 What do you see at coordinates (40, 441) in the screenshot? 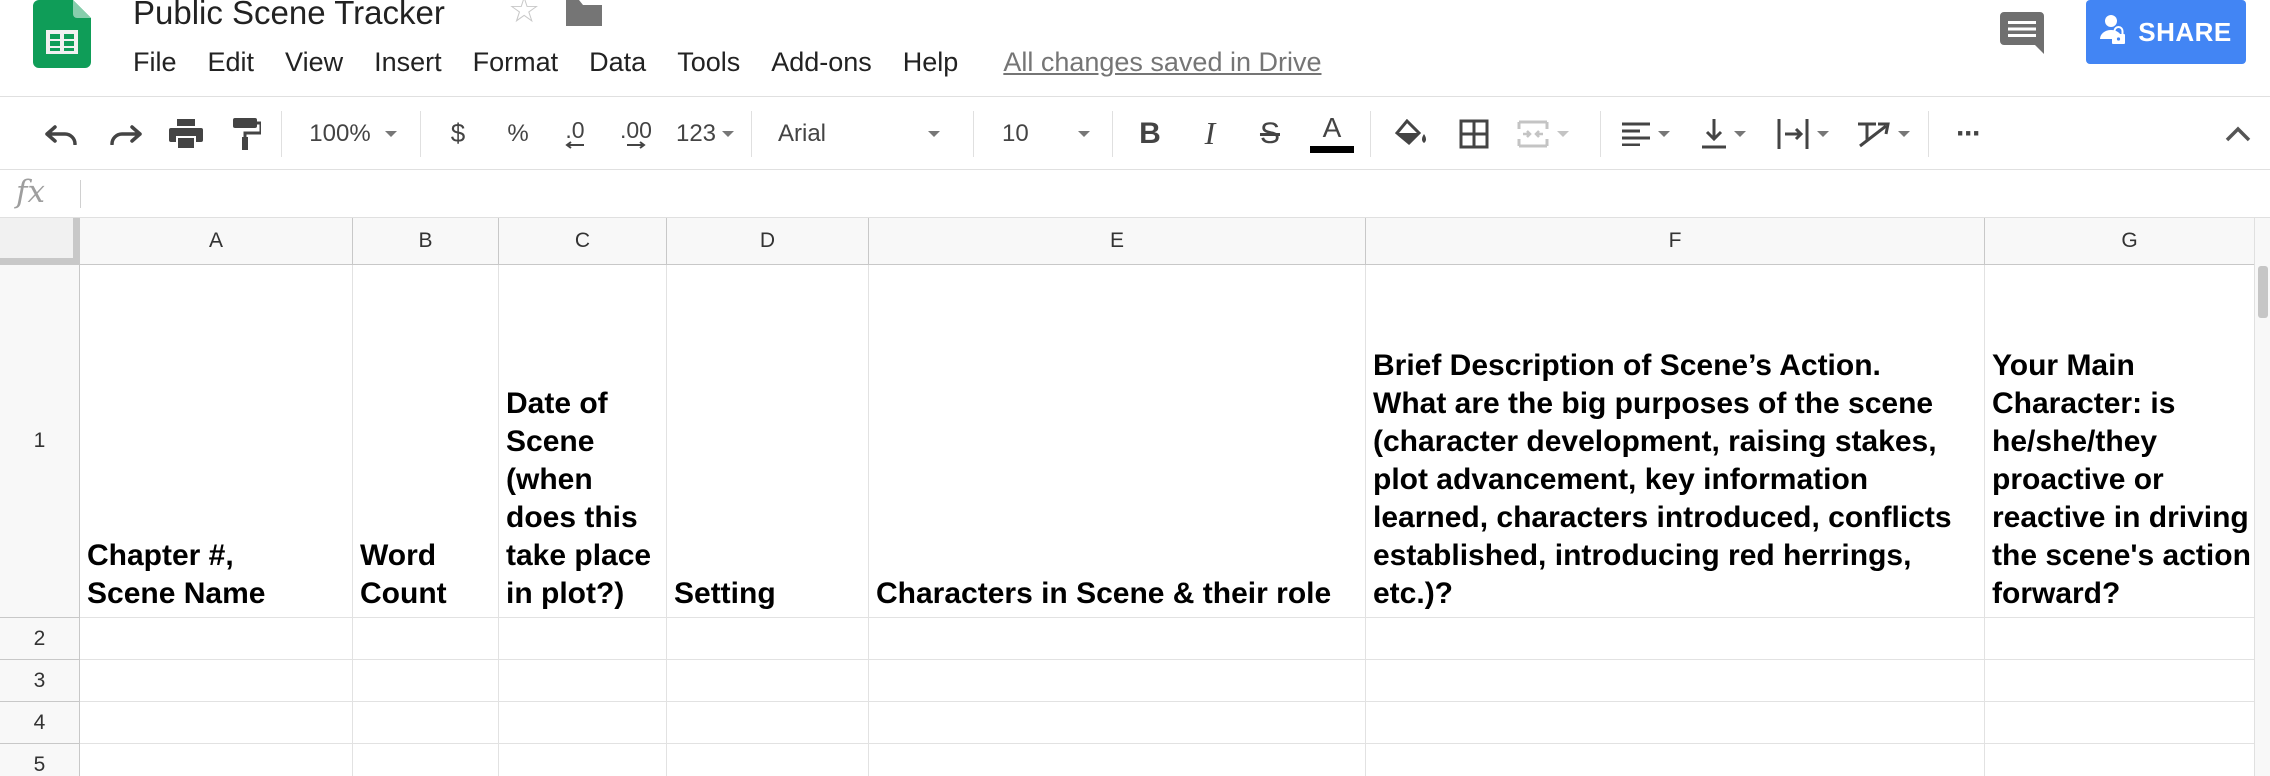
I see `row-header-1: 1` at bounding box center [40, 441].